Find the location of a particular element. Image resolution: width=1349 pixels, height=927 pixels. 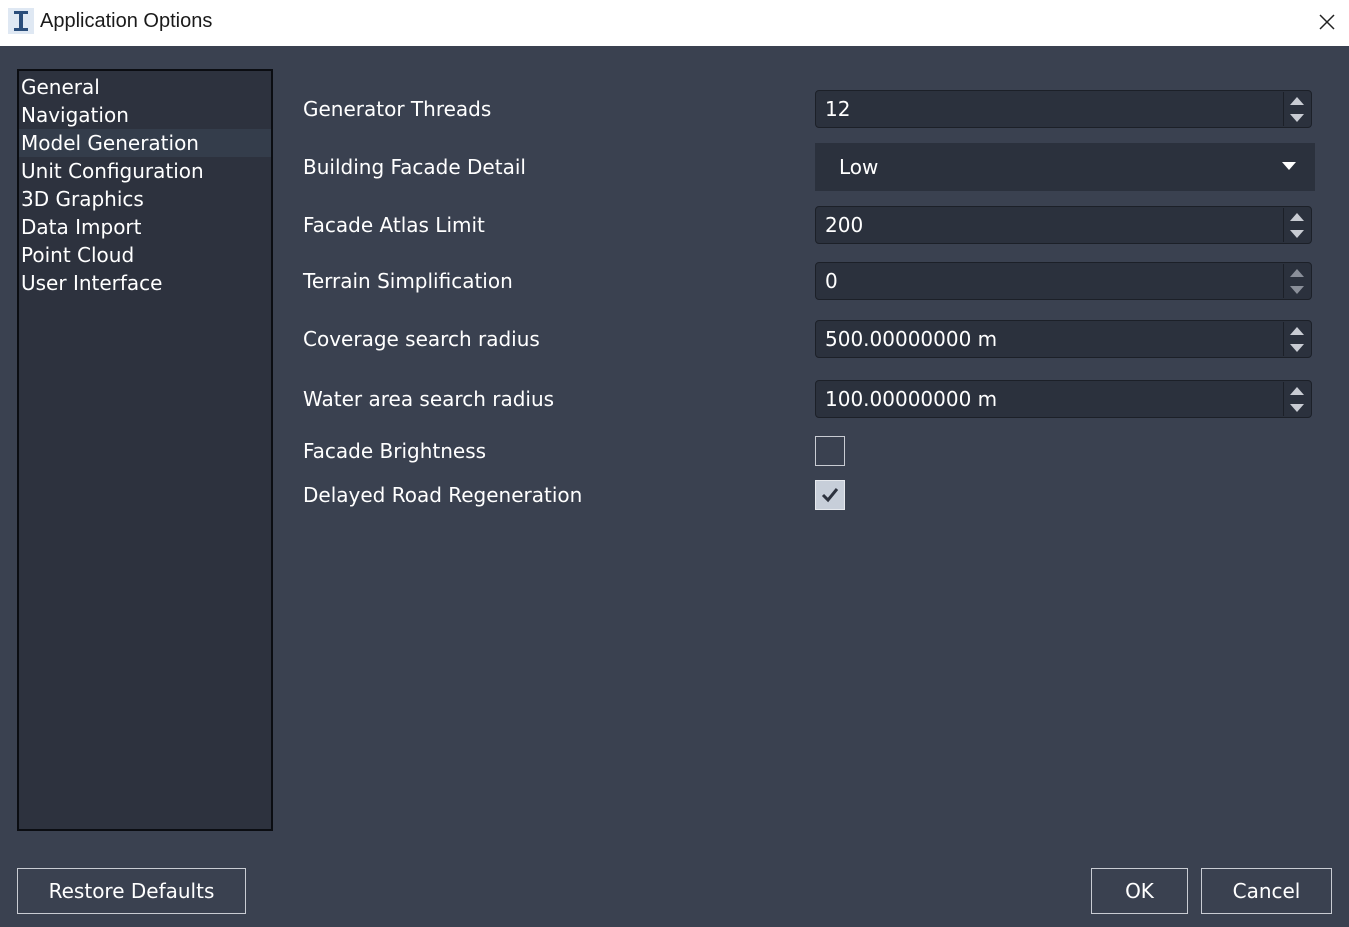

delayed-road-regeneration-checkbox is located at coordinates (830, 495).